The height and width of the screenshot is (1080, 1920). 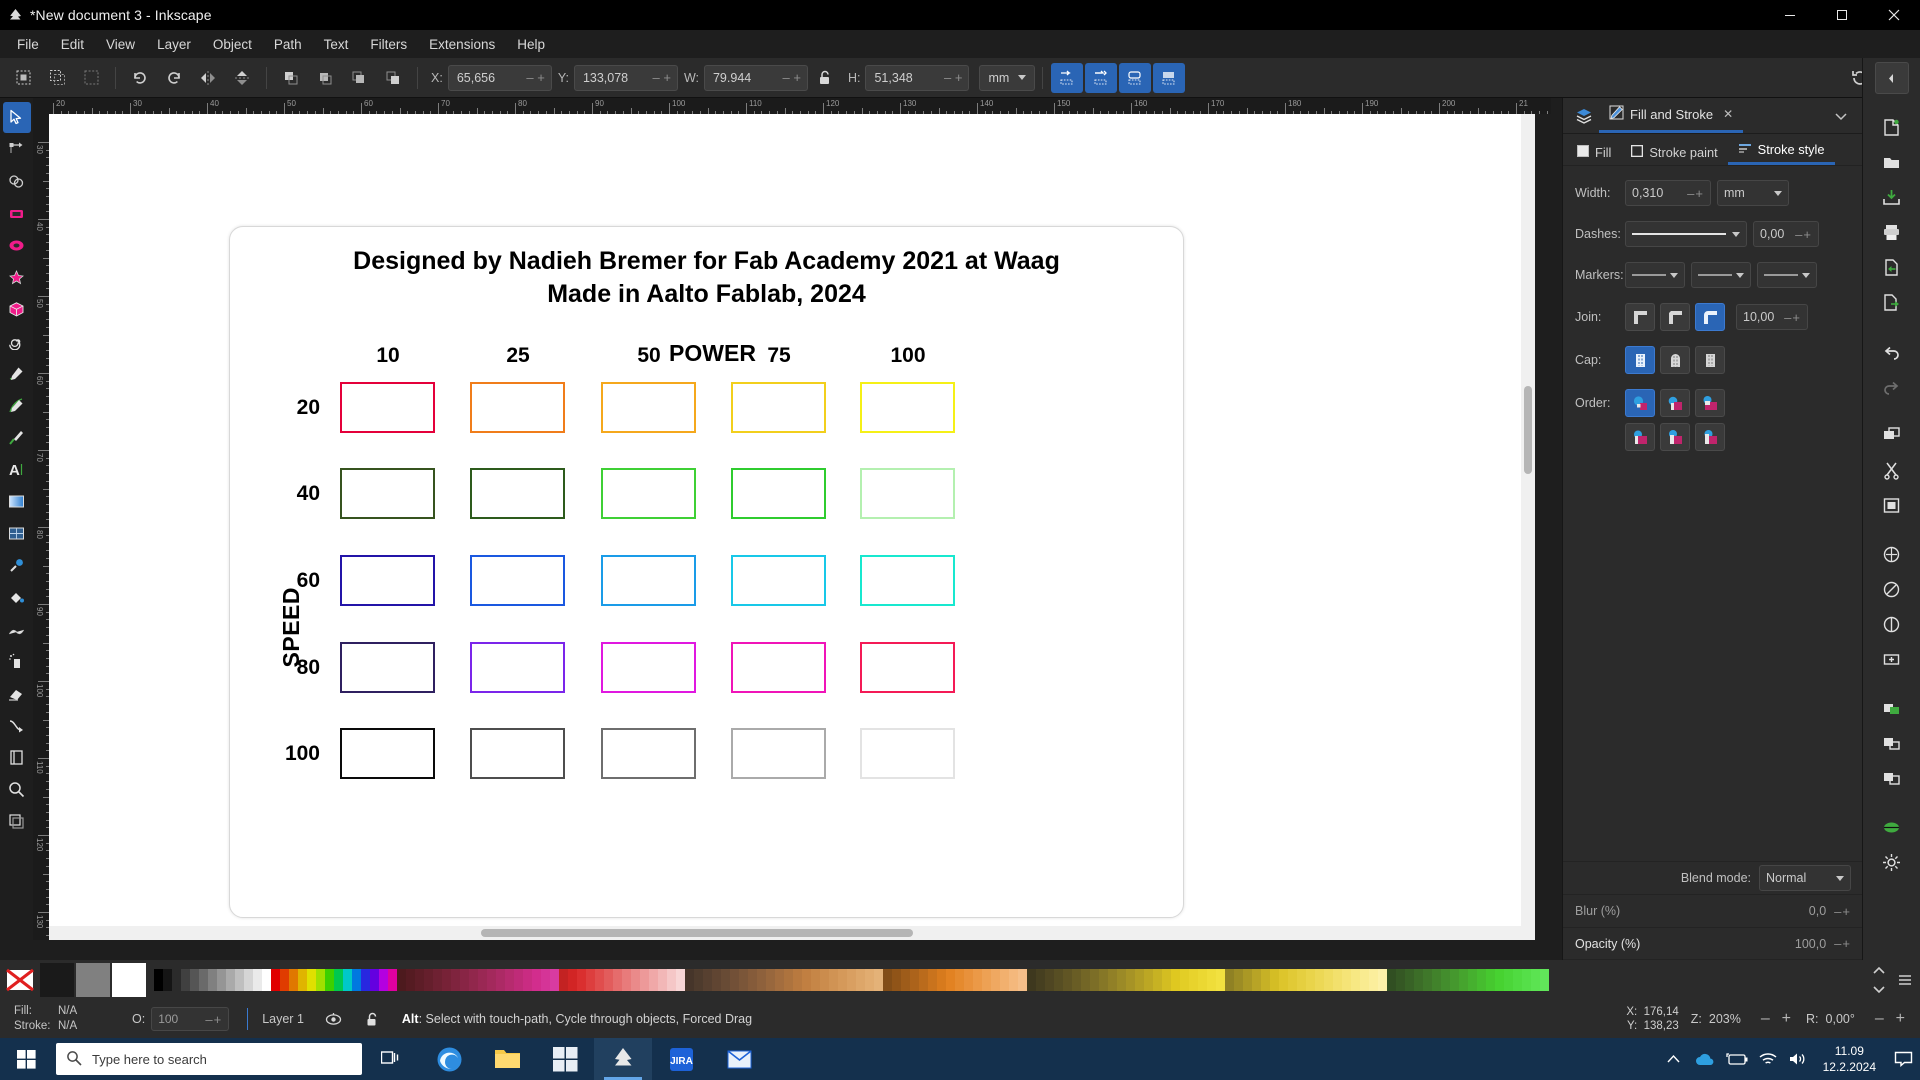 I want to click on flip-vertical-icon, so click(x=242, y=78).